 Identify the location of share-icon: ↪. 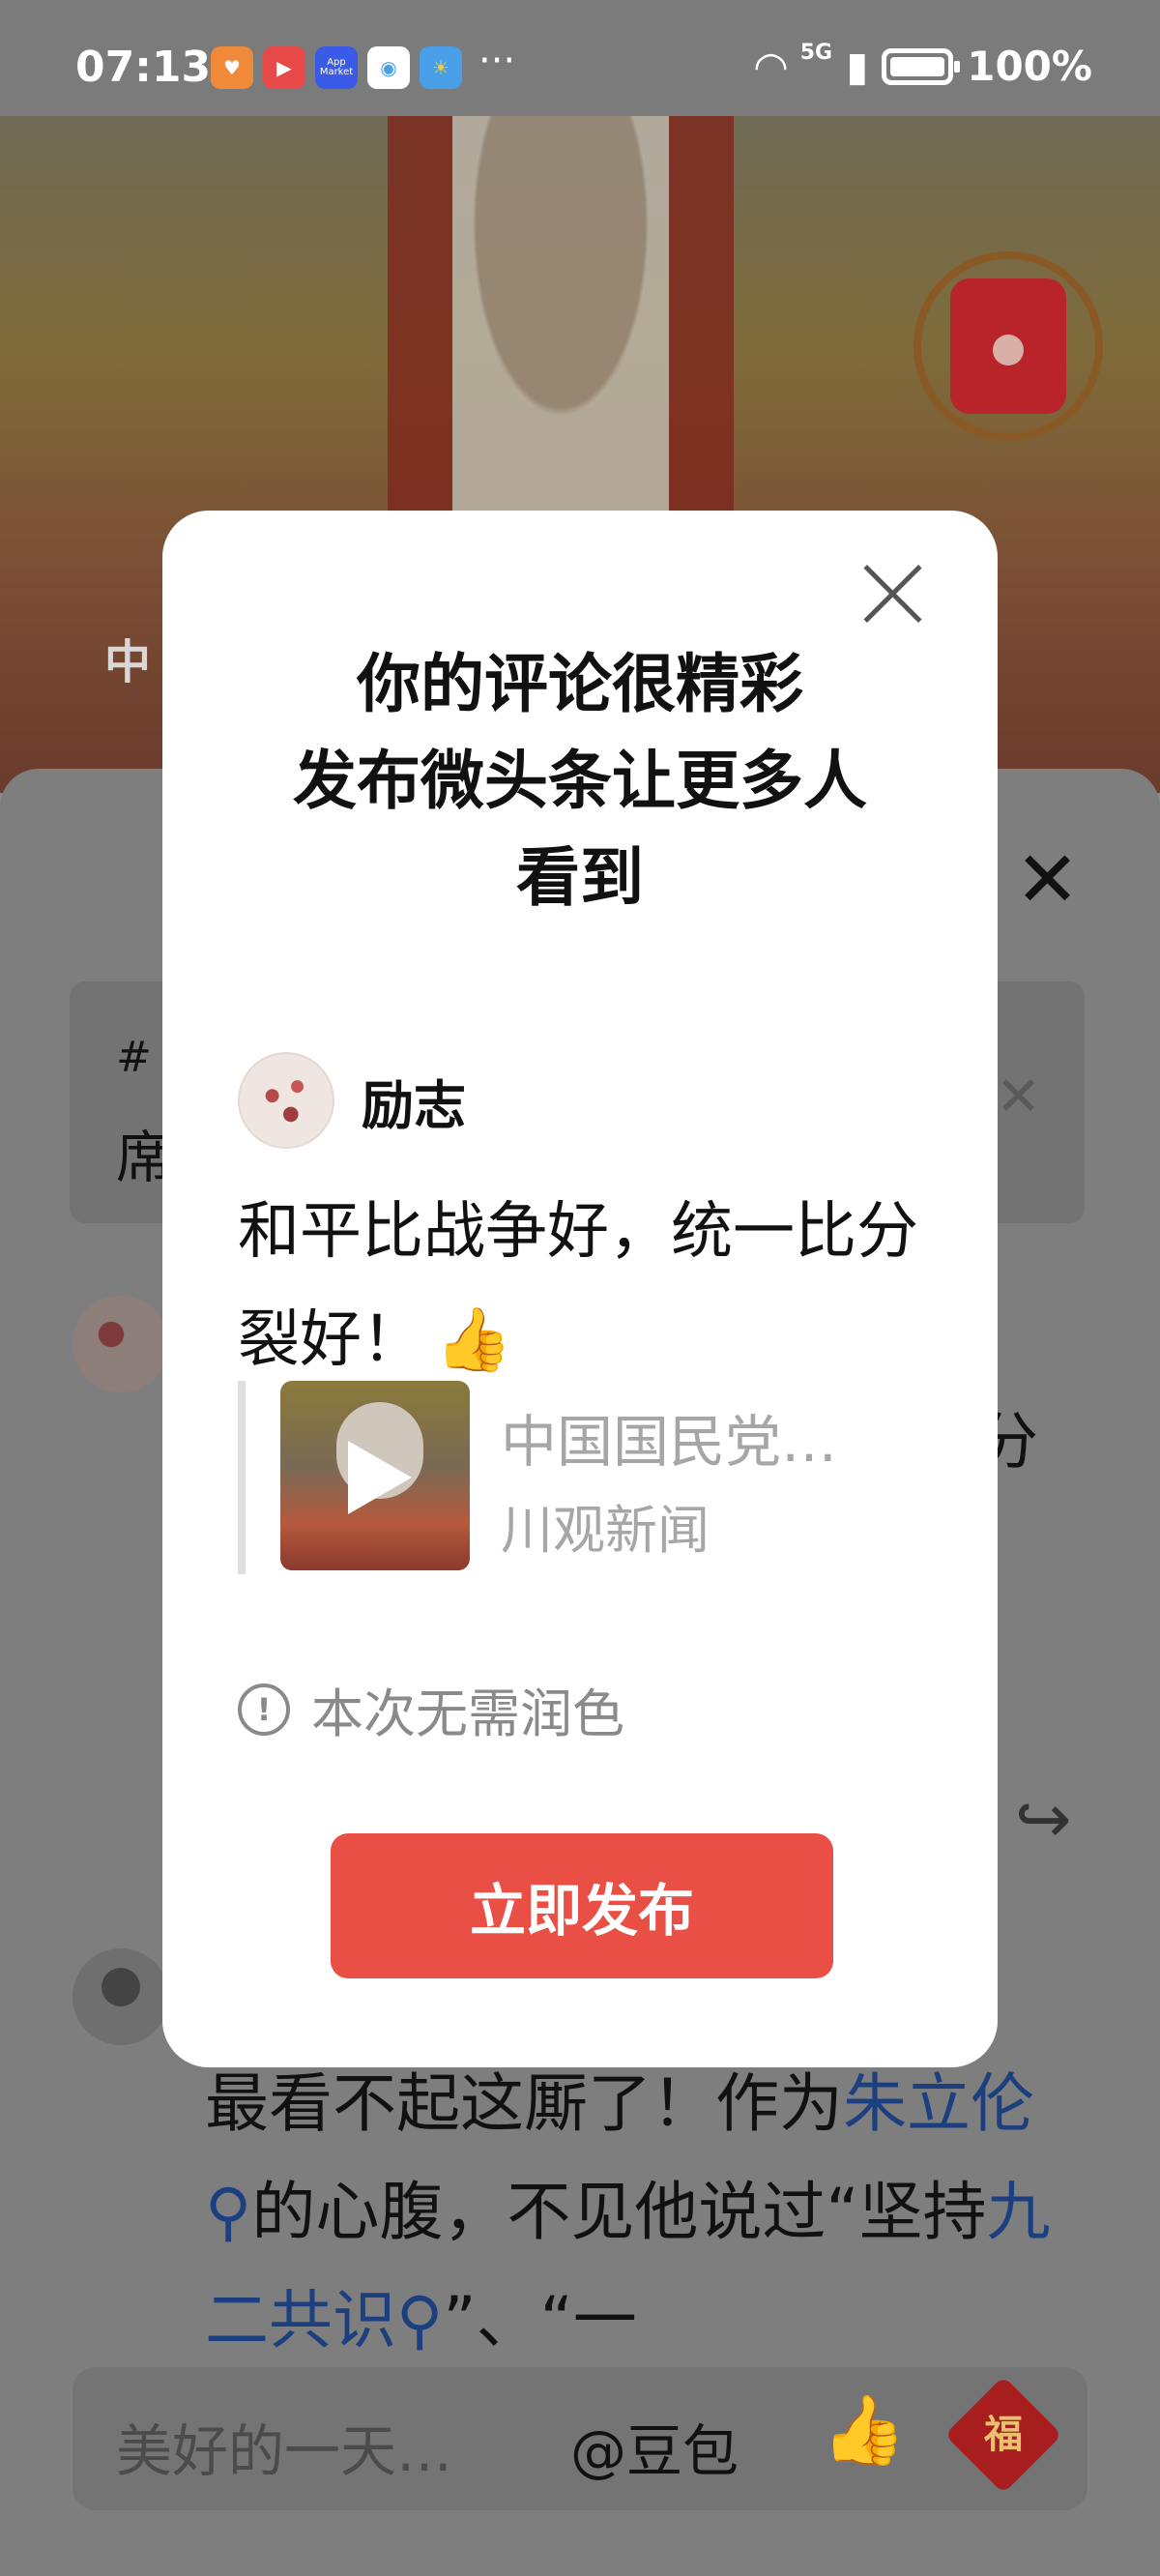
(1044, 1819).